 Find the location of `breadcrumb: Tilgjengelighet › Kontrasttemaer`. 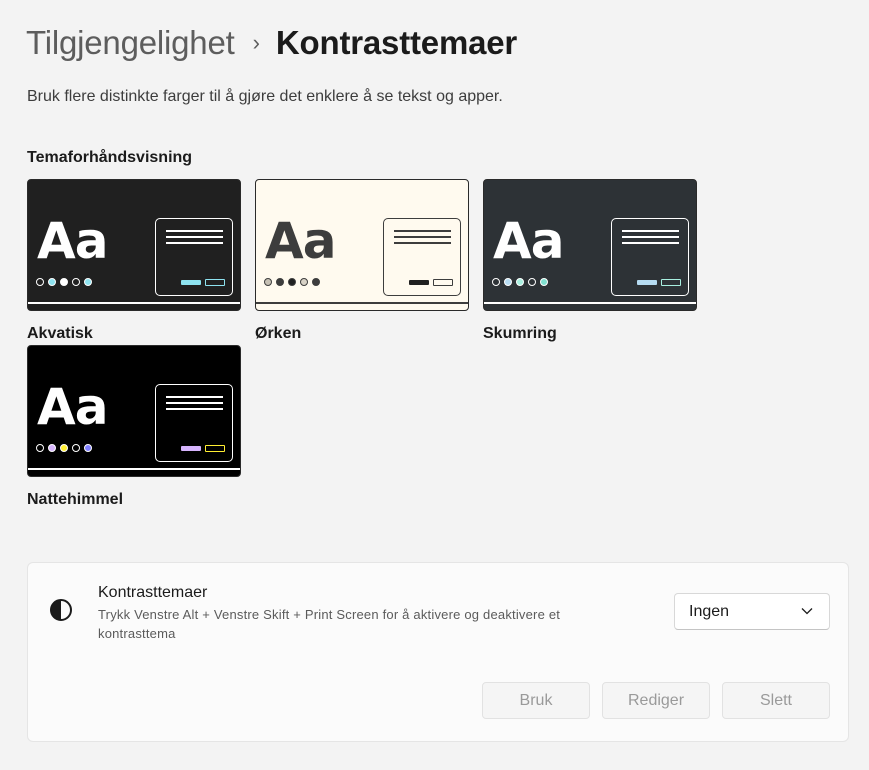

breadcrumb: Tilgjengelighet › Kontrasttemaer is located at coordinates (271, 43).